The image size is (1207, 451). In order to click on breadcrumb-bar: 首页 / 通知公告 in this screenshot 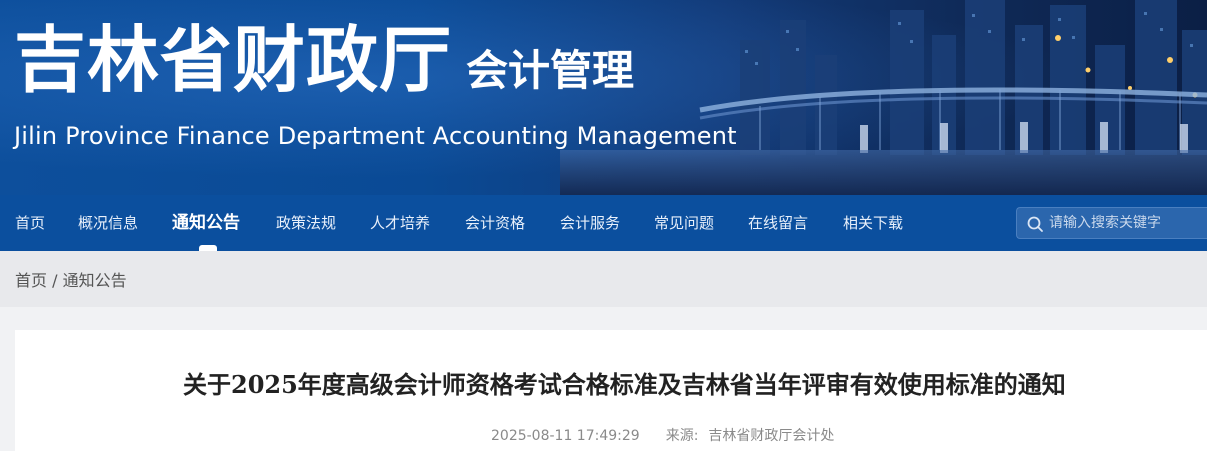, I will do `click(603, 279)`.